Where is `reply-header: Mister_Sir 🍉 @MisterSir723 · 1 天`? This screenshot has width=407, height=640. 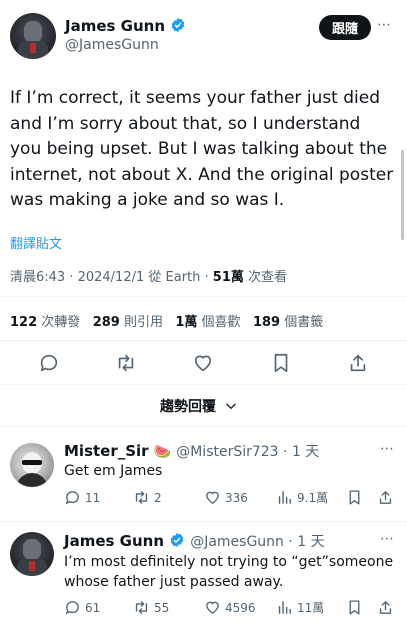
reply-header: Mister_Sir 🍉 @MisterSir723 · 1 天 is located at coordinates (191, 451).